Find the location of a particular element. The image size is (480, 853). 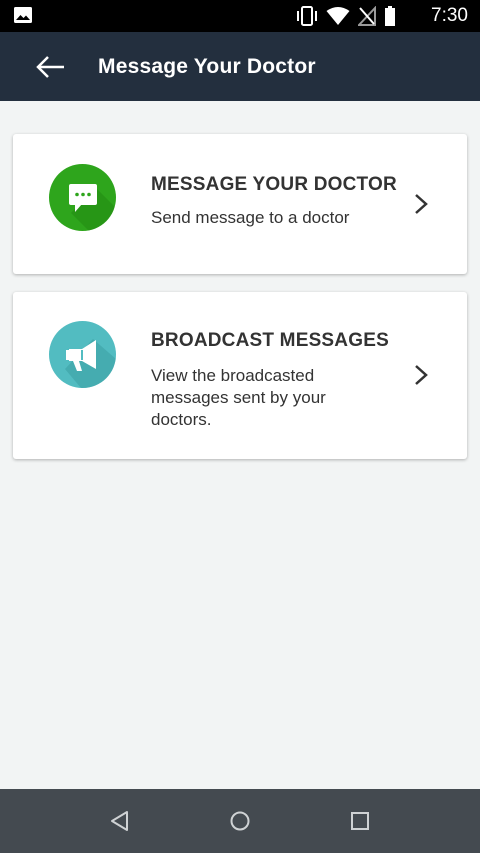

card-heading: BROADCAST MESSAGES is located at coordinates (270, 340).